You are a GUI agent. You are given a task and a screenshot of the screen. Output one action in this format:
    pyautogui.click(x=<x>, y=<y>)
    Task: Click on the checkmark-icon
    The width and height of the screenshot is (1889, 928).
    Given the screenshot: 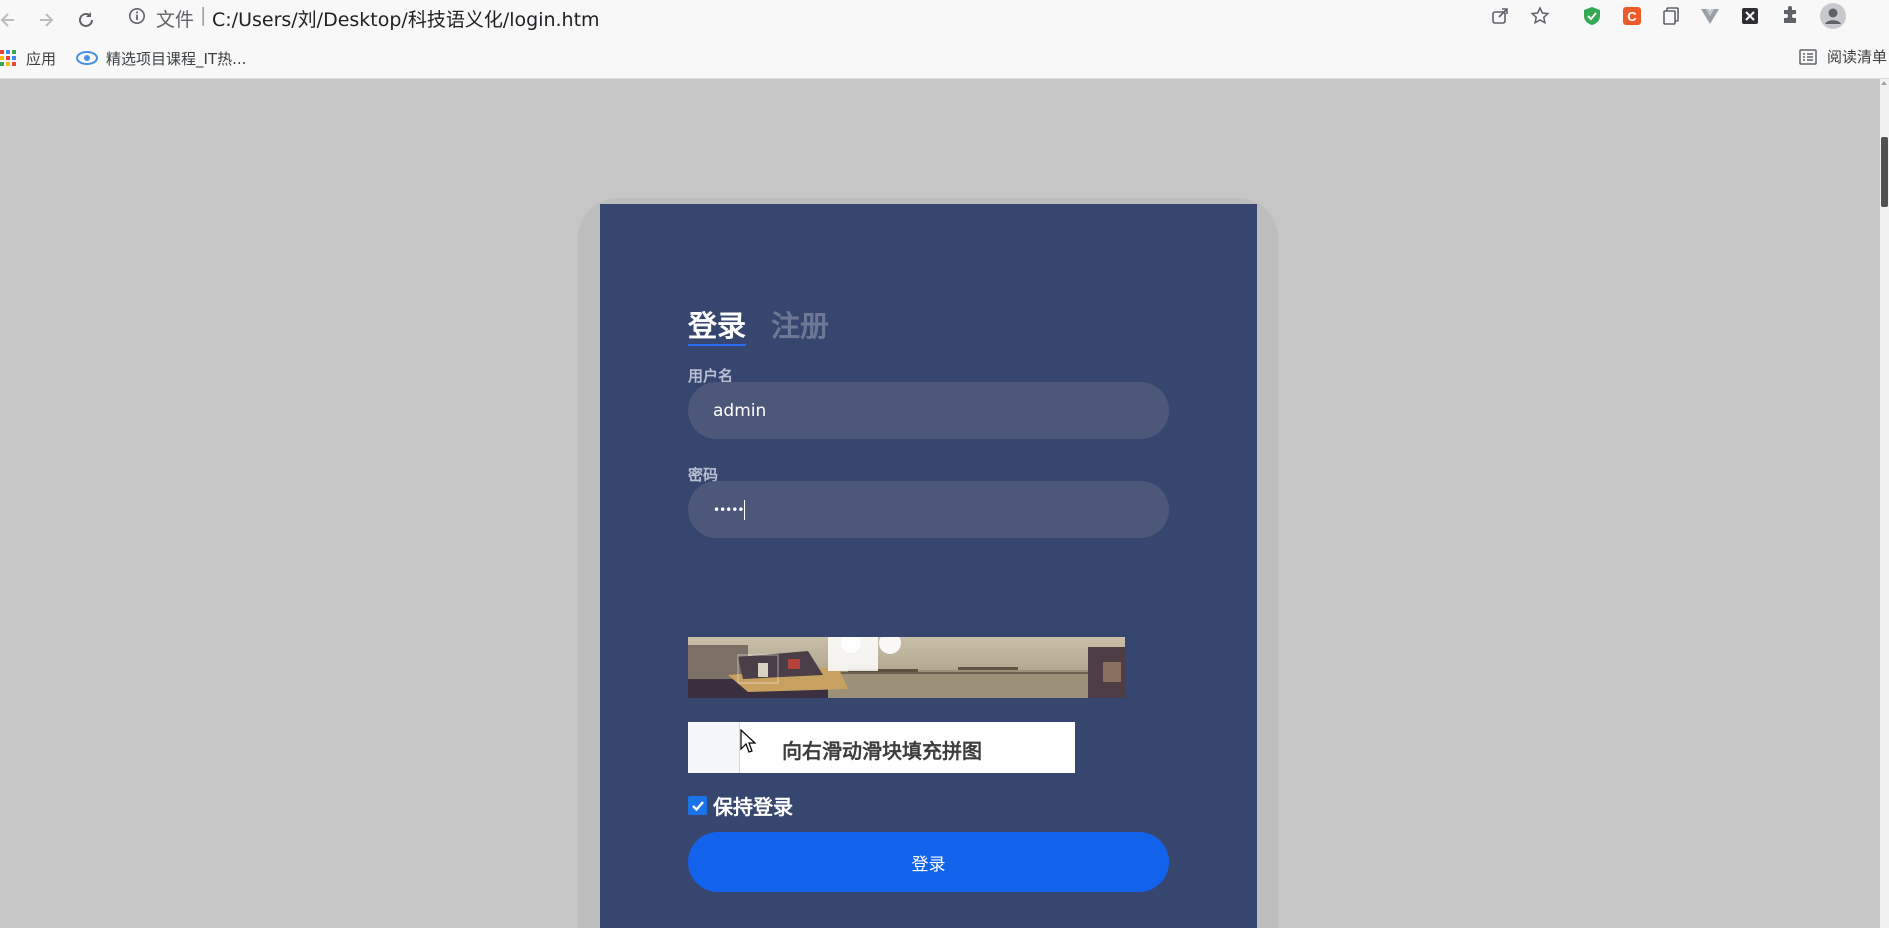 What is the action you would take?
    pyautogui.click(x=697, y=805)
    